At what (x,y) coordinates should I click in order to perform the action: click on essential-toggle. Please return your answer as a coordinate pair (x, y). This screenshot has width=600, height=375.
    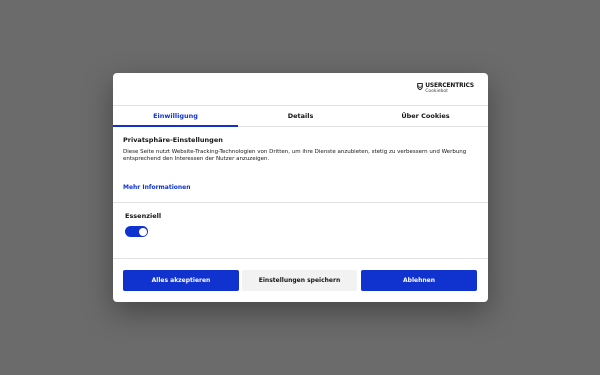
    Looking at the image, I should click on (136, 231).